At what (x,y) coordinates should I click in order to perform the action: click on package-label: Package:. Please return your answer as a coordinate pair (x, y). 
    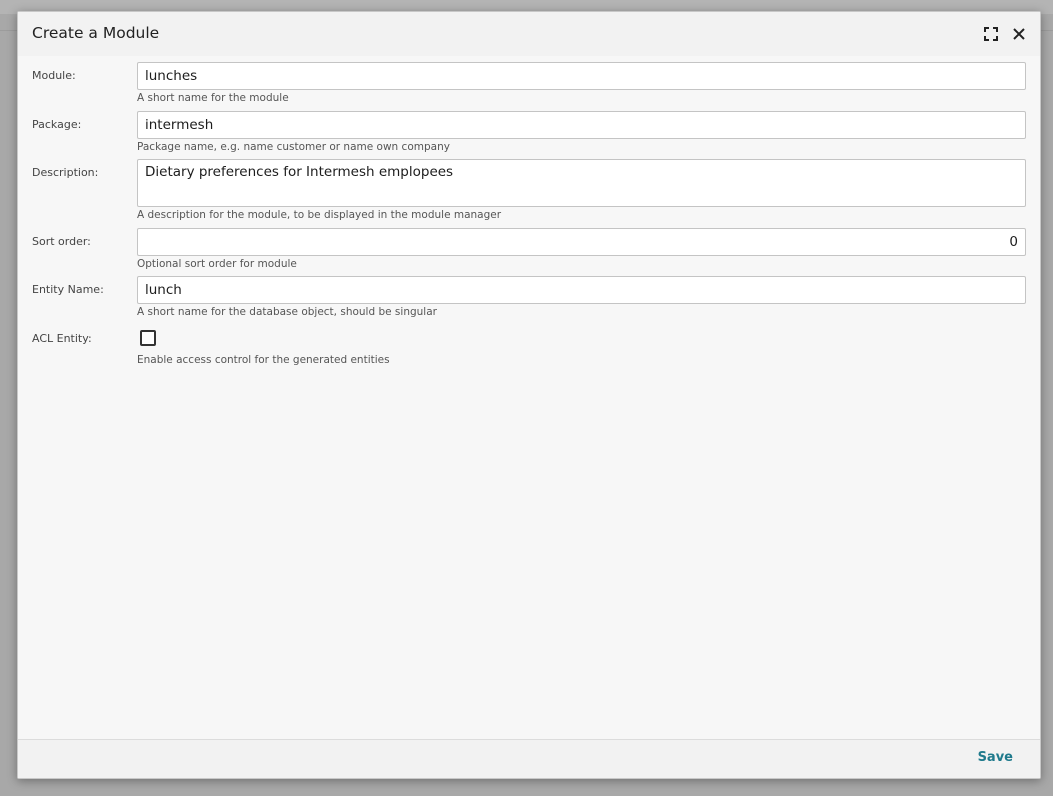
    Looking at the image, I should click on (57, 124).